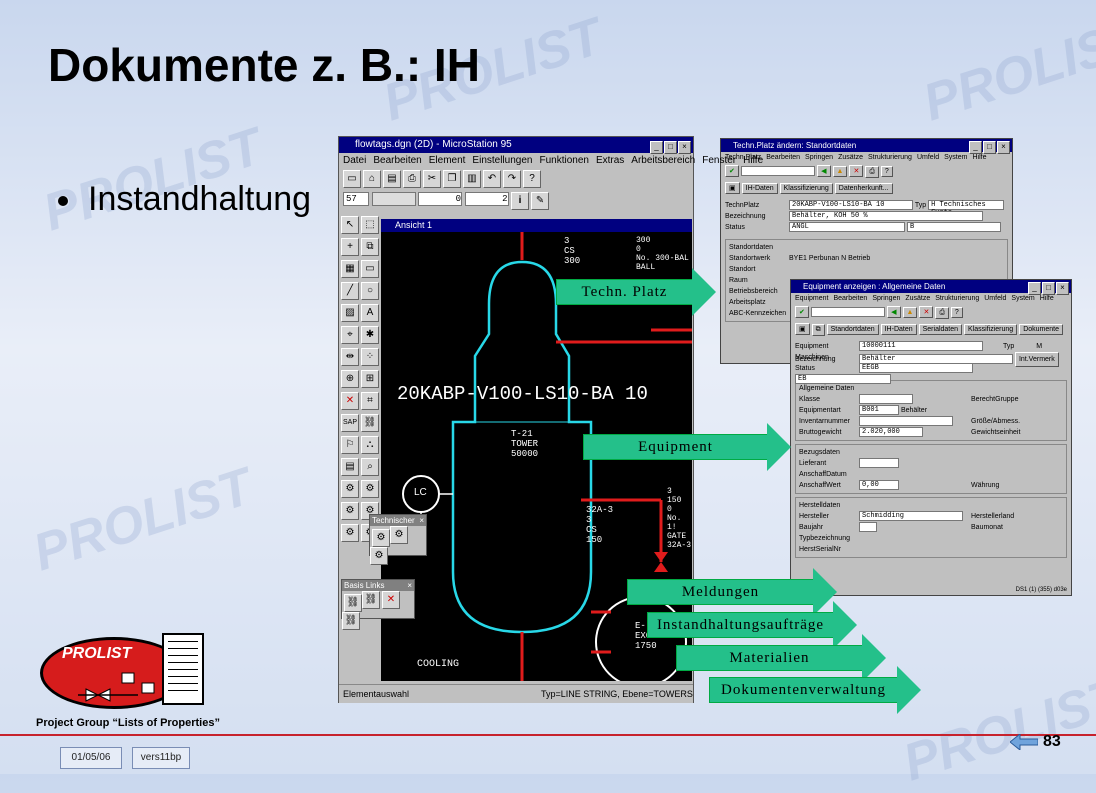 This screenshot has width=1096, height=793. Describe the element at coordinates (520, 201) in the screenshot. I see `info-icon: i` at that location.